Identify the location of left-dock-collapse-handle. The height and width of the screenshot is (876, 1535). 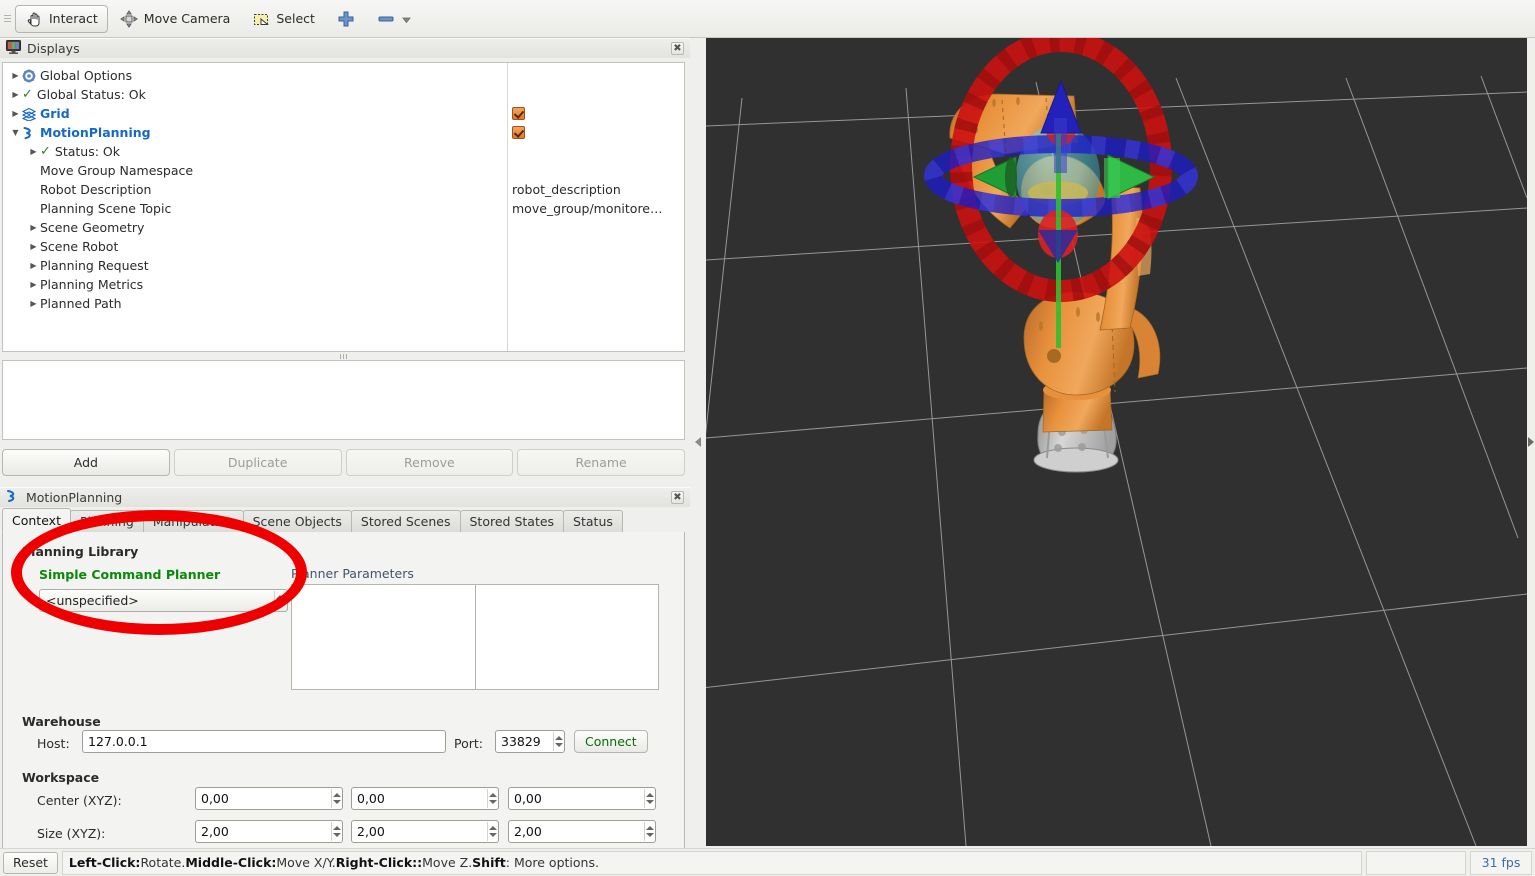
(698, 442).